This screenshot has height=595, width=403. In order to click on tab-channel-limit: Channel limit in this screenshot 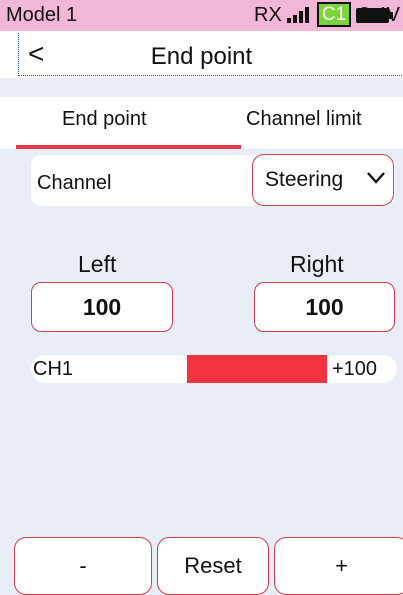, I will do `click(304, 119)`.